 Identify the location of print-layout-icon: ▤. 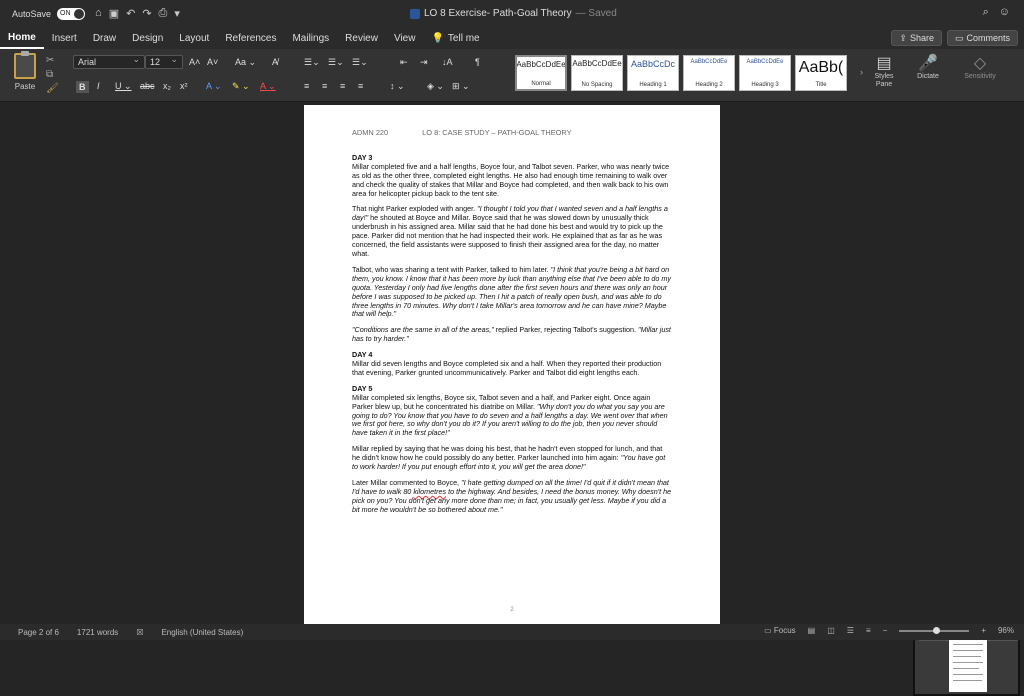
(812, 630).